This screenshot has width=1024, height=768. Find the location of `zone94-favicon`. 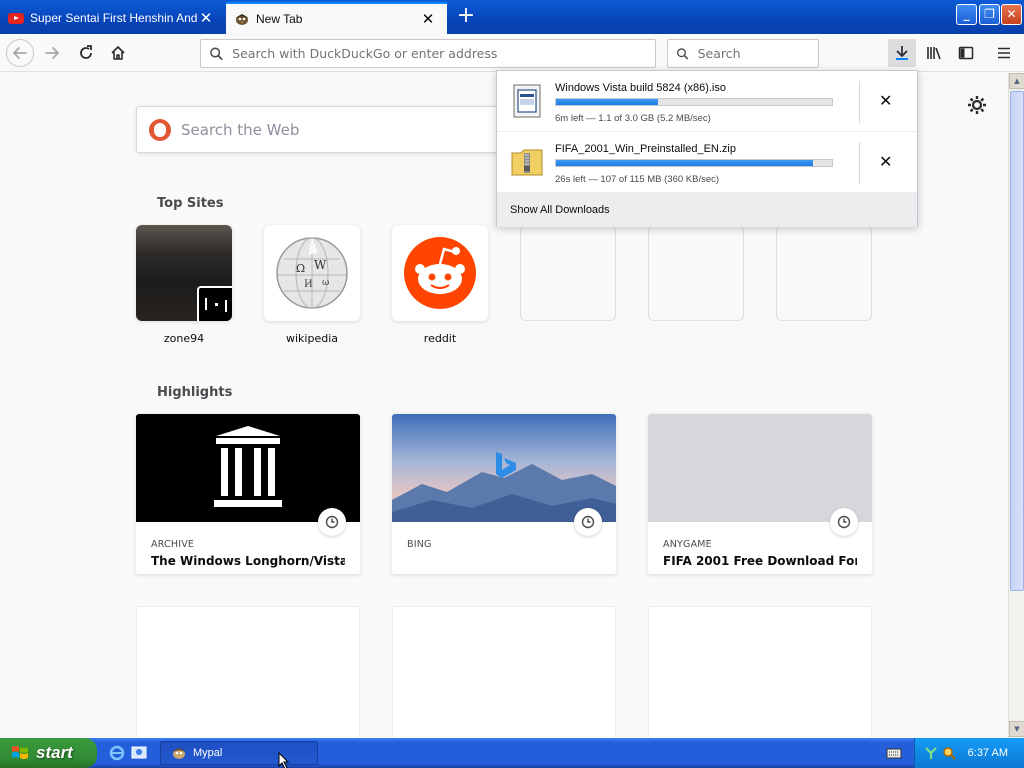

zone94-favicon is located at coordinates (214, 303).